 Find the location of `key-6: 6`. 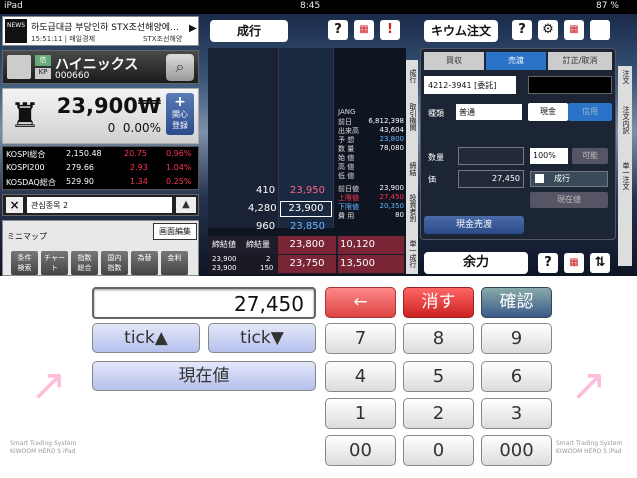

key-6: 6 is located at coordinates (516, 376).